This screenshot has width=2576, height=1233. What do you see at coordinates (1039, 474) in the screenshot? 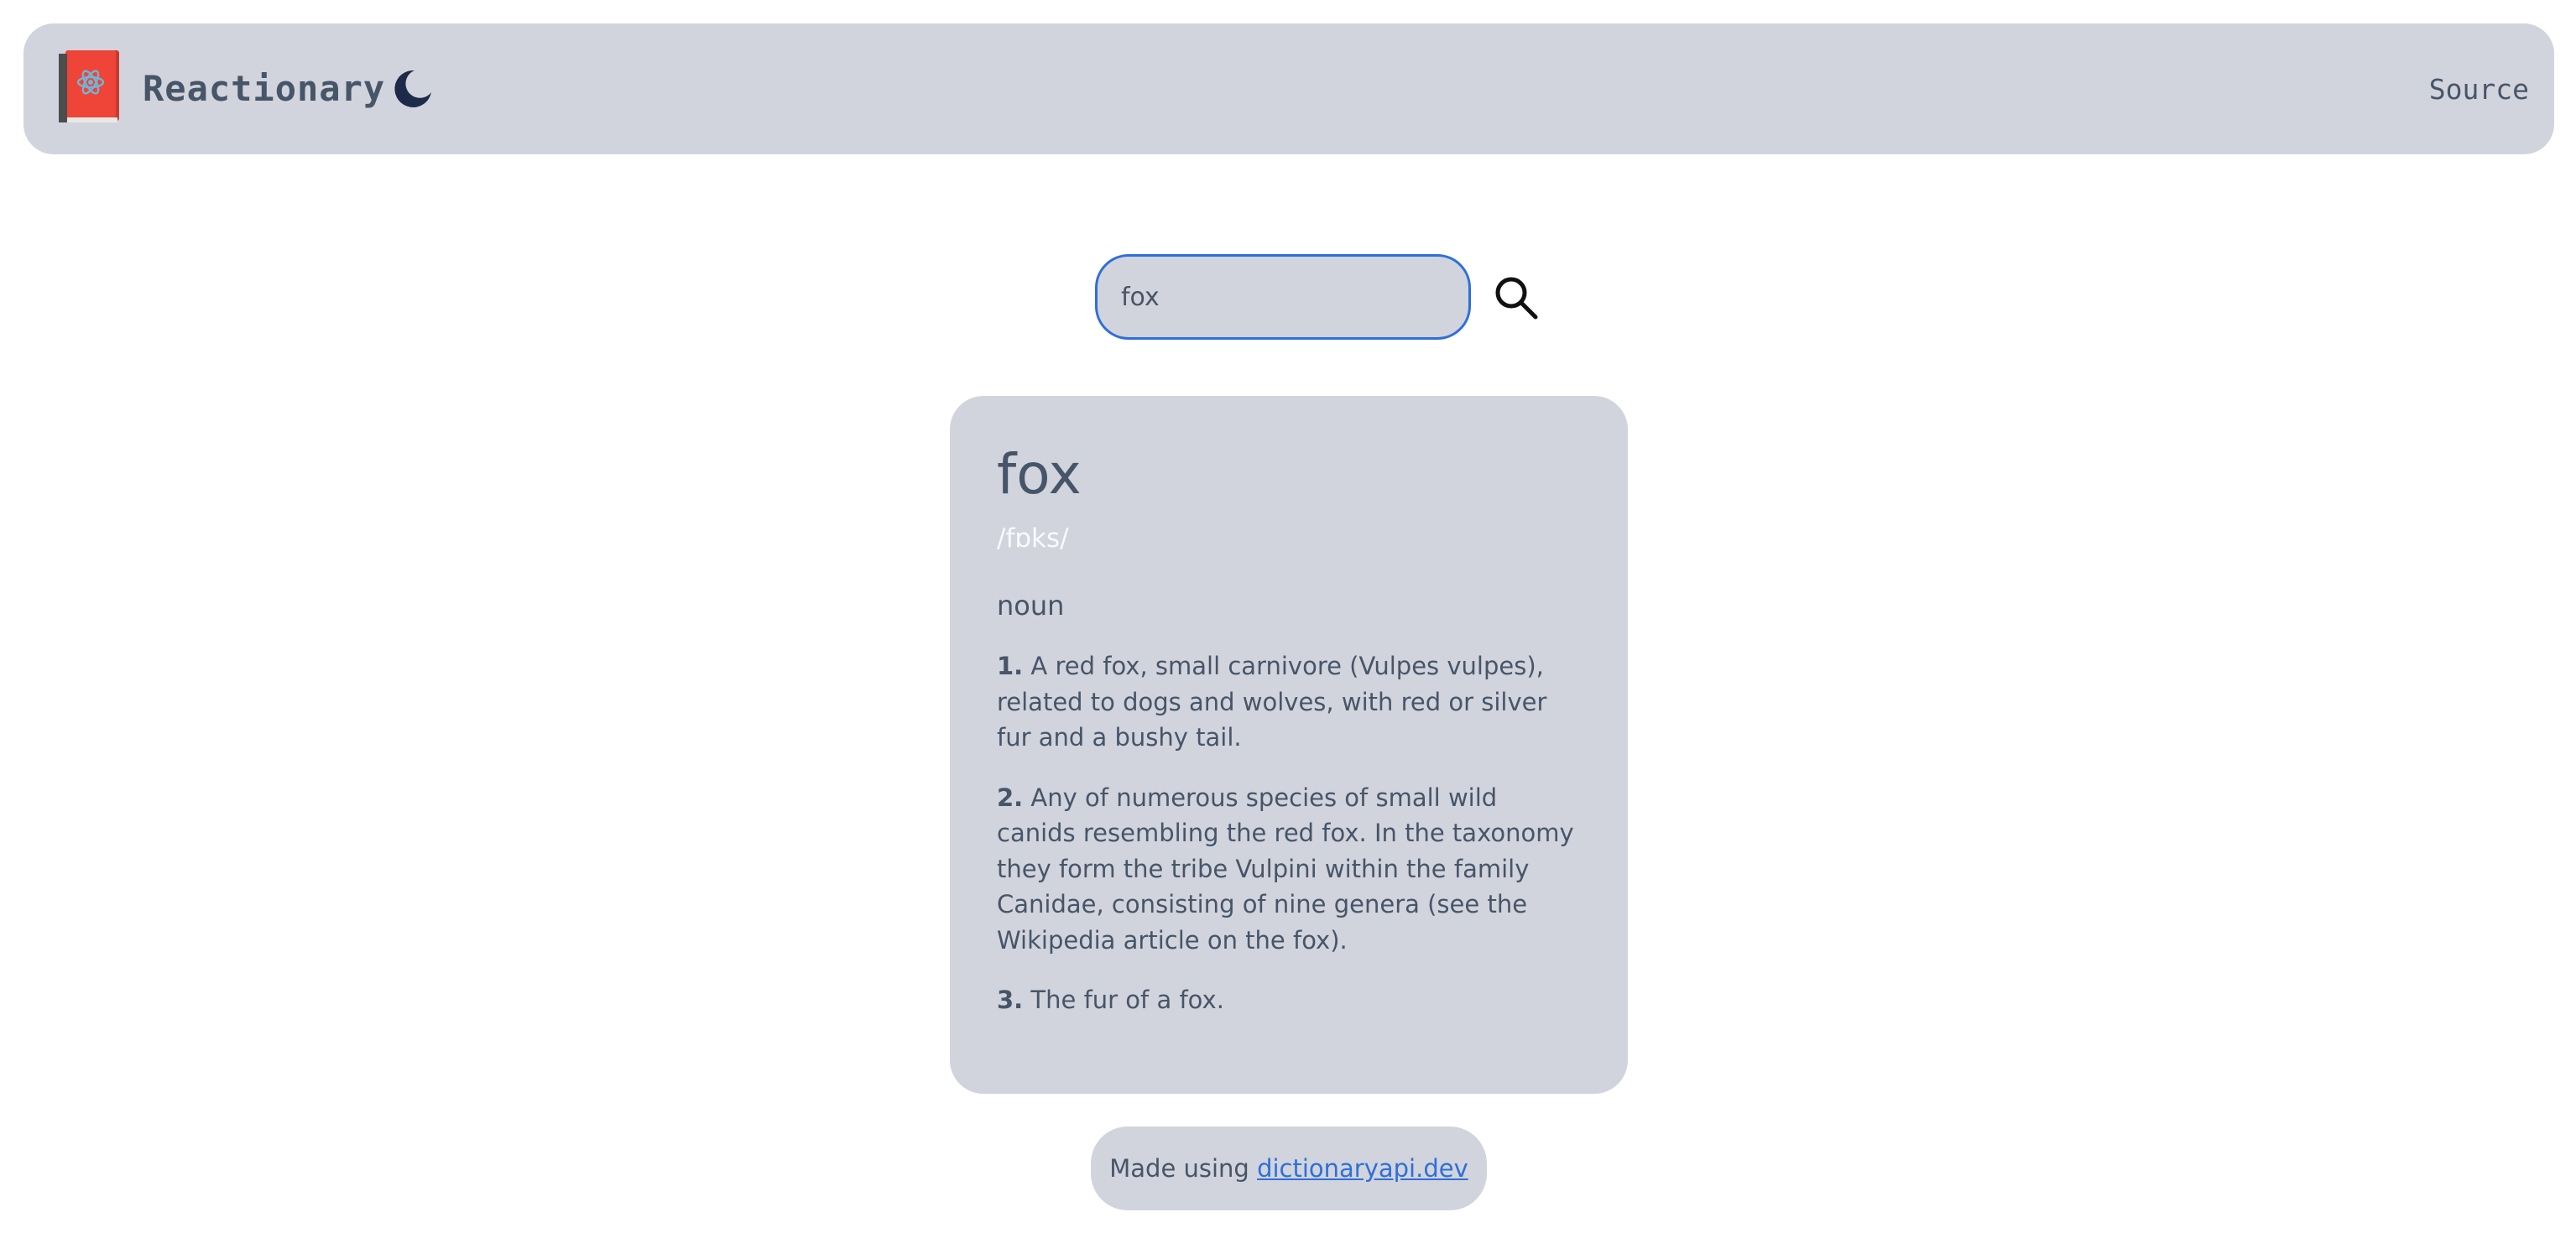
I see `entry-word: fox` at bounding box center [1039, 474].